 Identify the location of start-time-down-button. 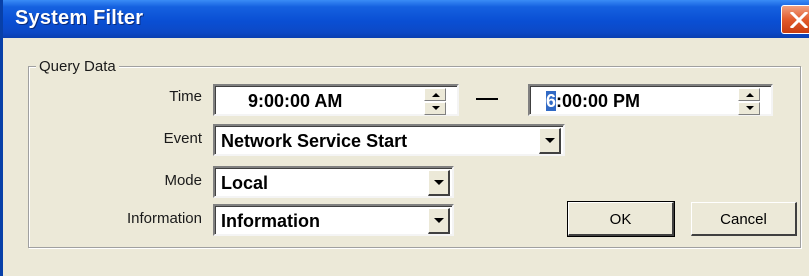
(435, 108).